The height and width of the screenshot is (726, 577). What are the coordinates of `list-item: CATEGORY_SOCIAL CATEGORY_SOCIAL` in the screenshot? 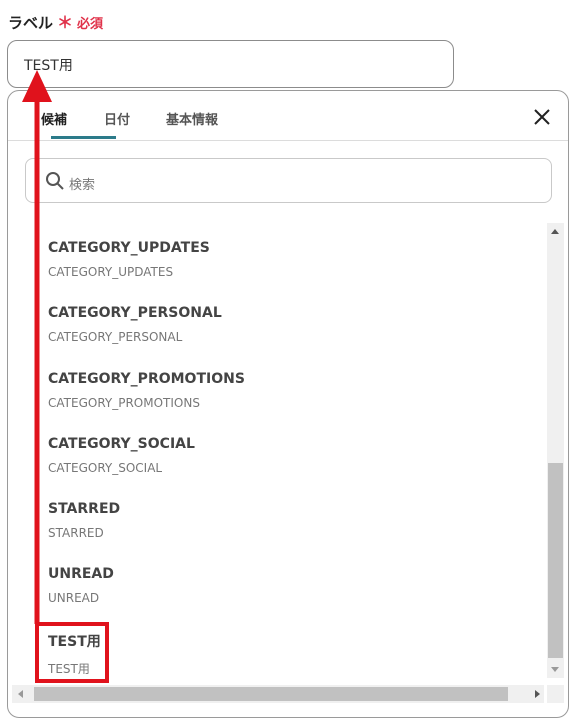 It's located at (121, 455).